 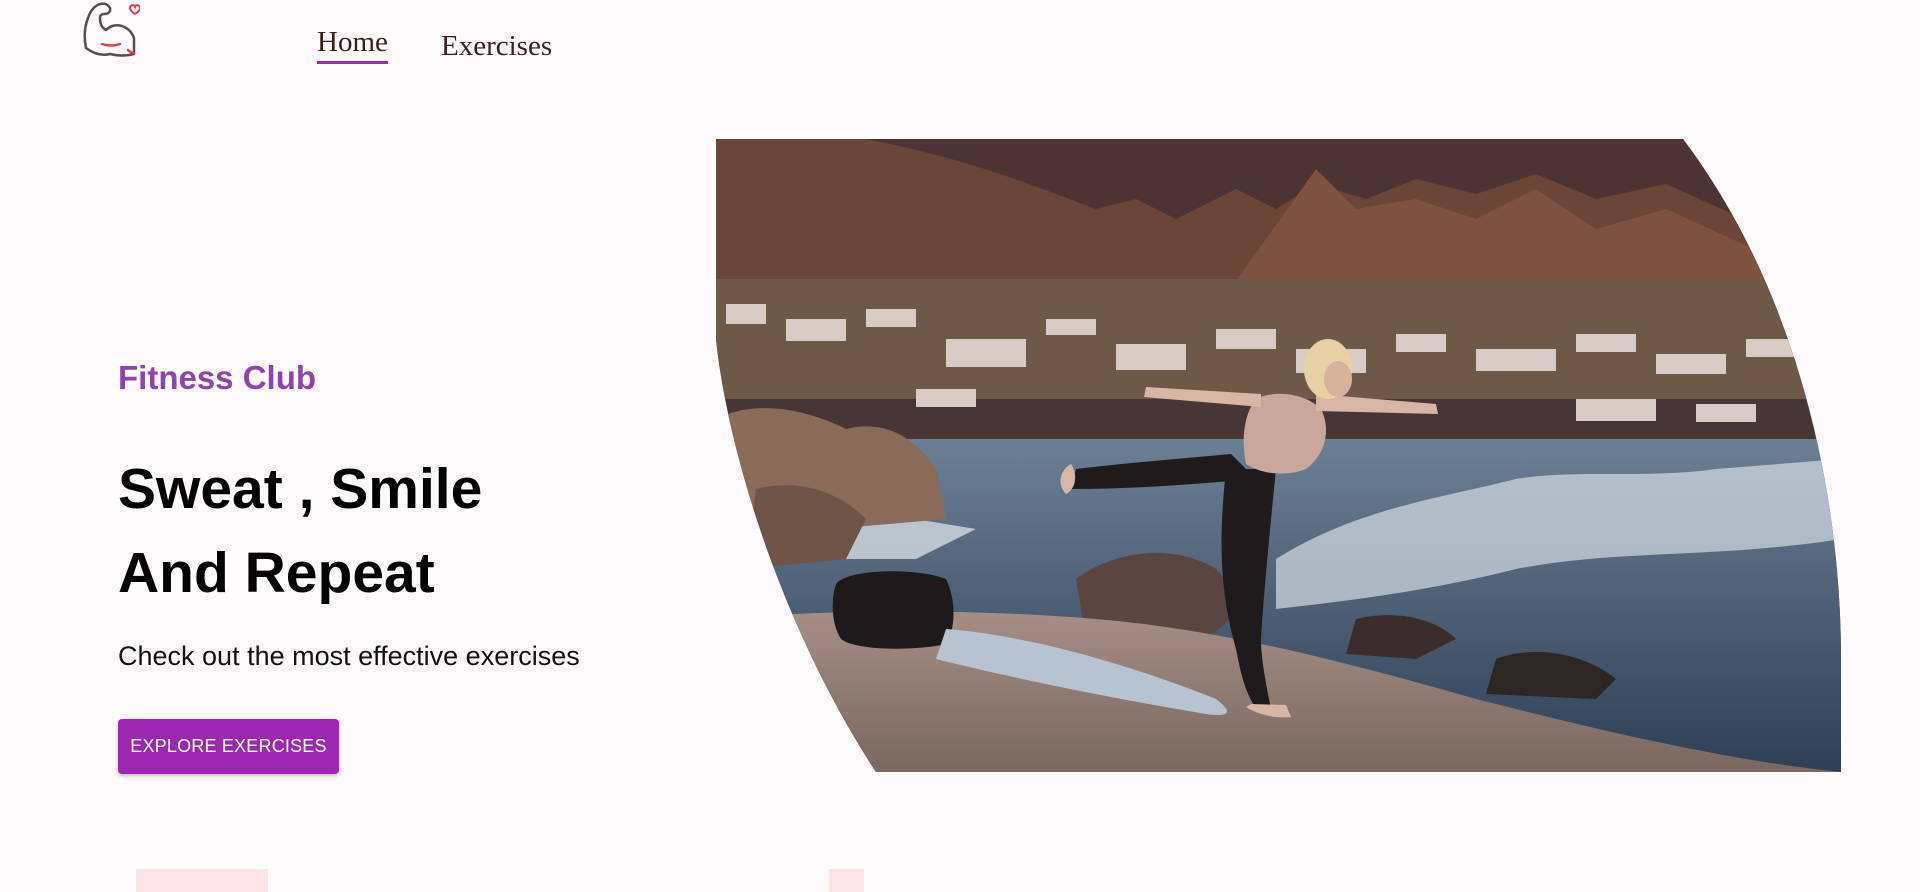 What do you see at coordinates (300, 531) in the screenshot?
I see `hero-title: Sweat , Smile And Repeat` at bounding box center [300, 531].